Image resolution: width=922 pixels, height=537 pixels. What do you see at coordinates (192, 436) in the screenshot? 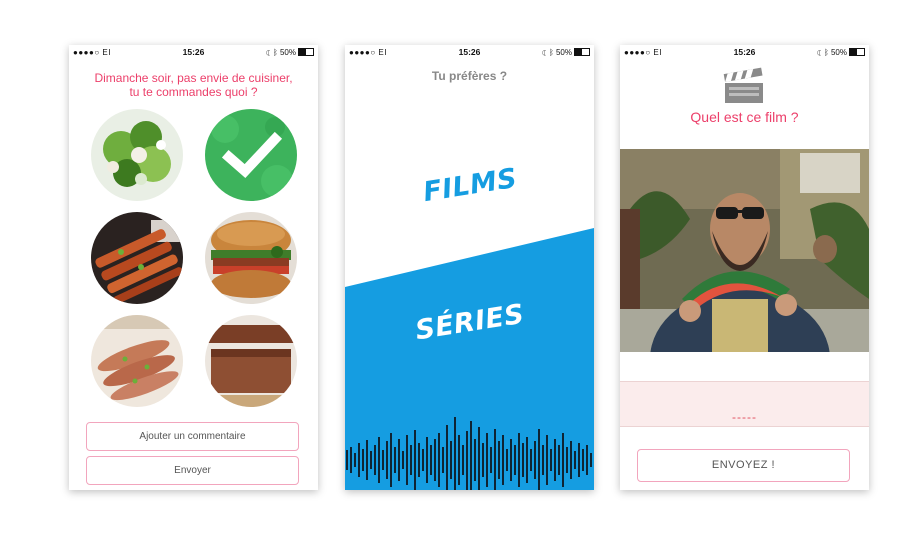
I see `add-comment-button: Ajouter un commentaire` at bounding box center [192, 436].